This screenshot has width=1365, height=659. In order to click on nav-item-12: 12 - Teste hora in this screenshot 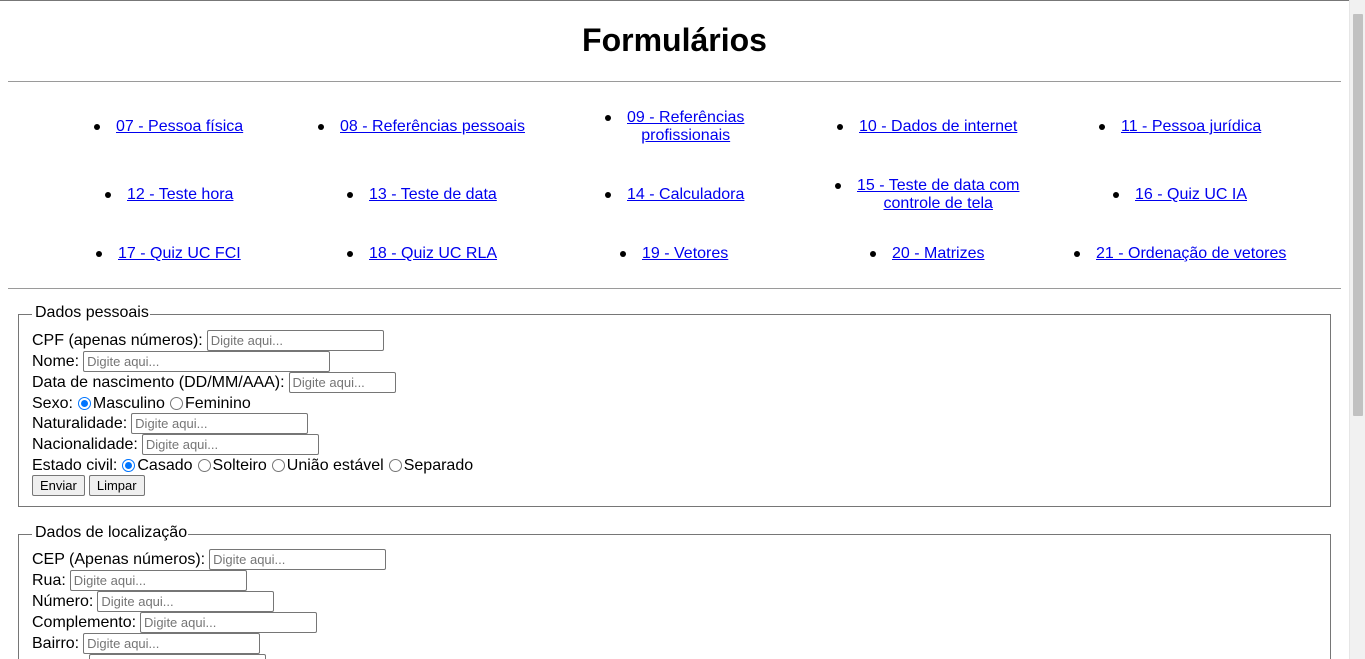, I will do `click(169, 195)`.